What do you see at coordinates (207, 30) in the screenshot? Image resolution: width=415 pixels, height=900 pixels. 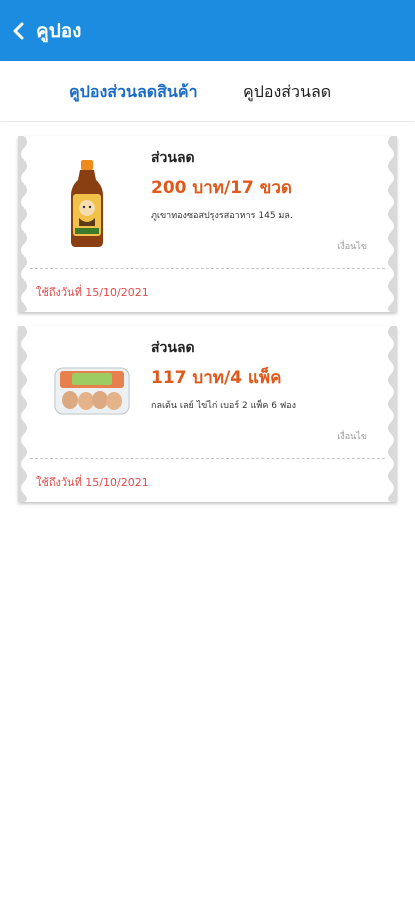 I see `app-bar: คูปอง` at bounding box center [207, 30].